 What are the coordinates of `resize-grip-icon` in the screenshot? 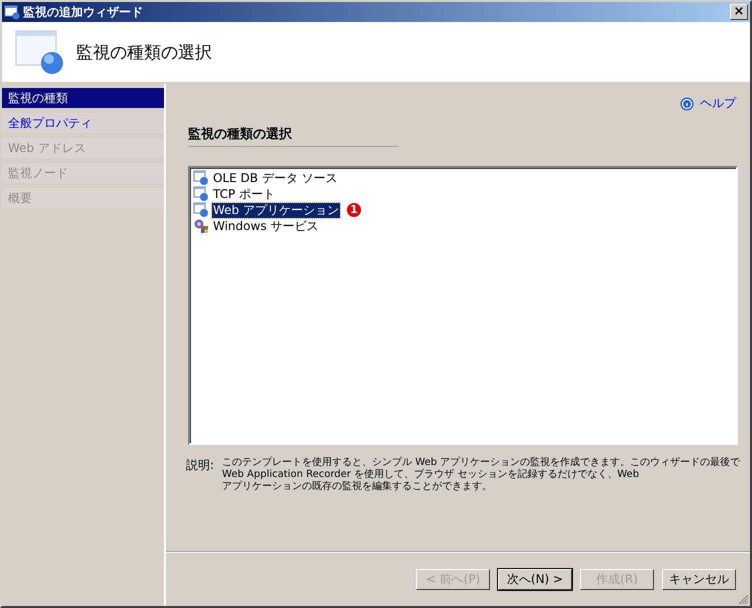 It's located at (743, 599).